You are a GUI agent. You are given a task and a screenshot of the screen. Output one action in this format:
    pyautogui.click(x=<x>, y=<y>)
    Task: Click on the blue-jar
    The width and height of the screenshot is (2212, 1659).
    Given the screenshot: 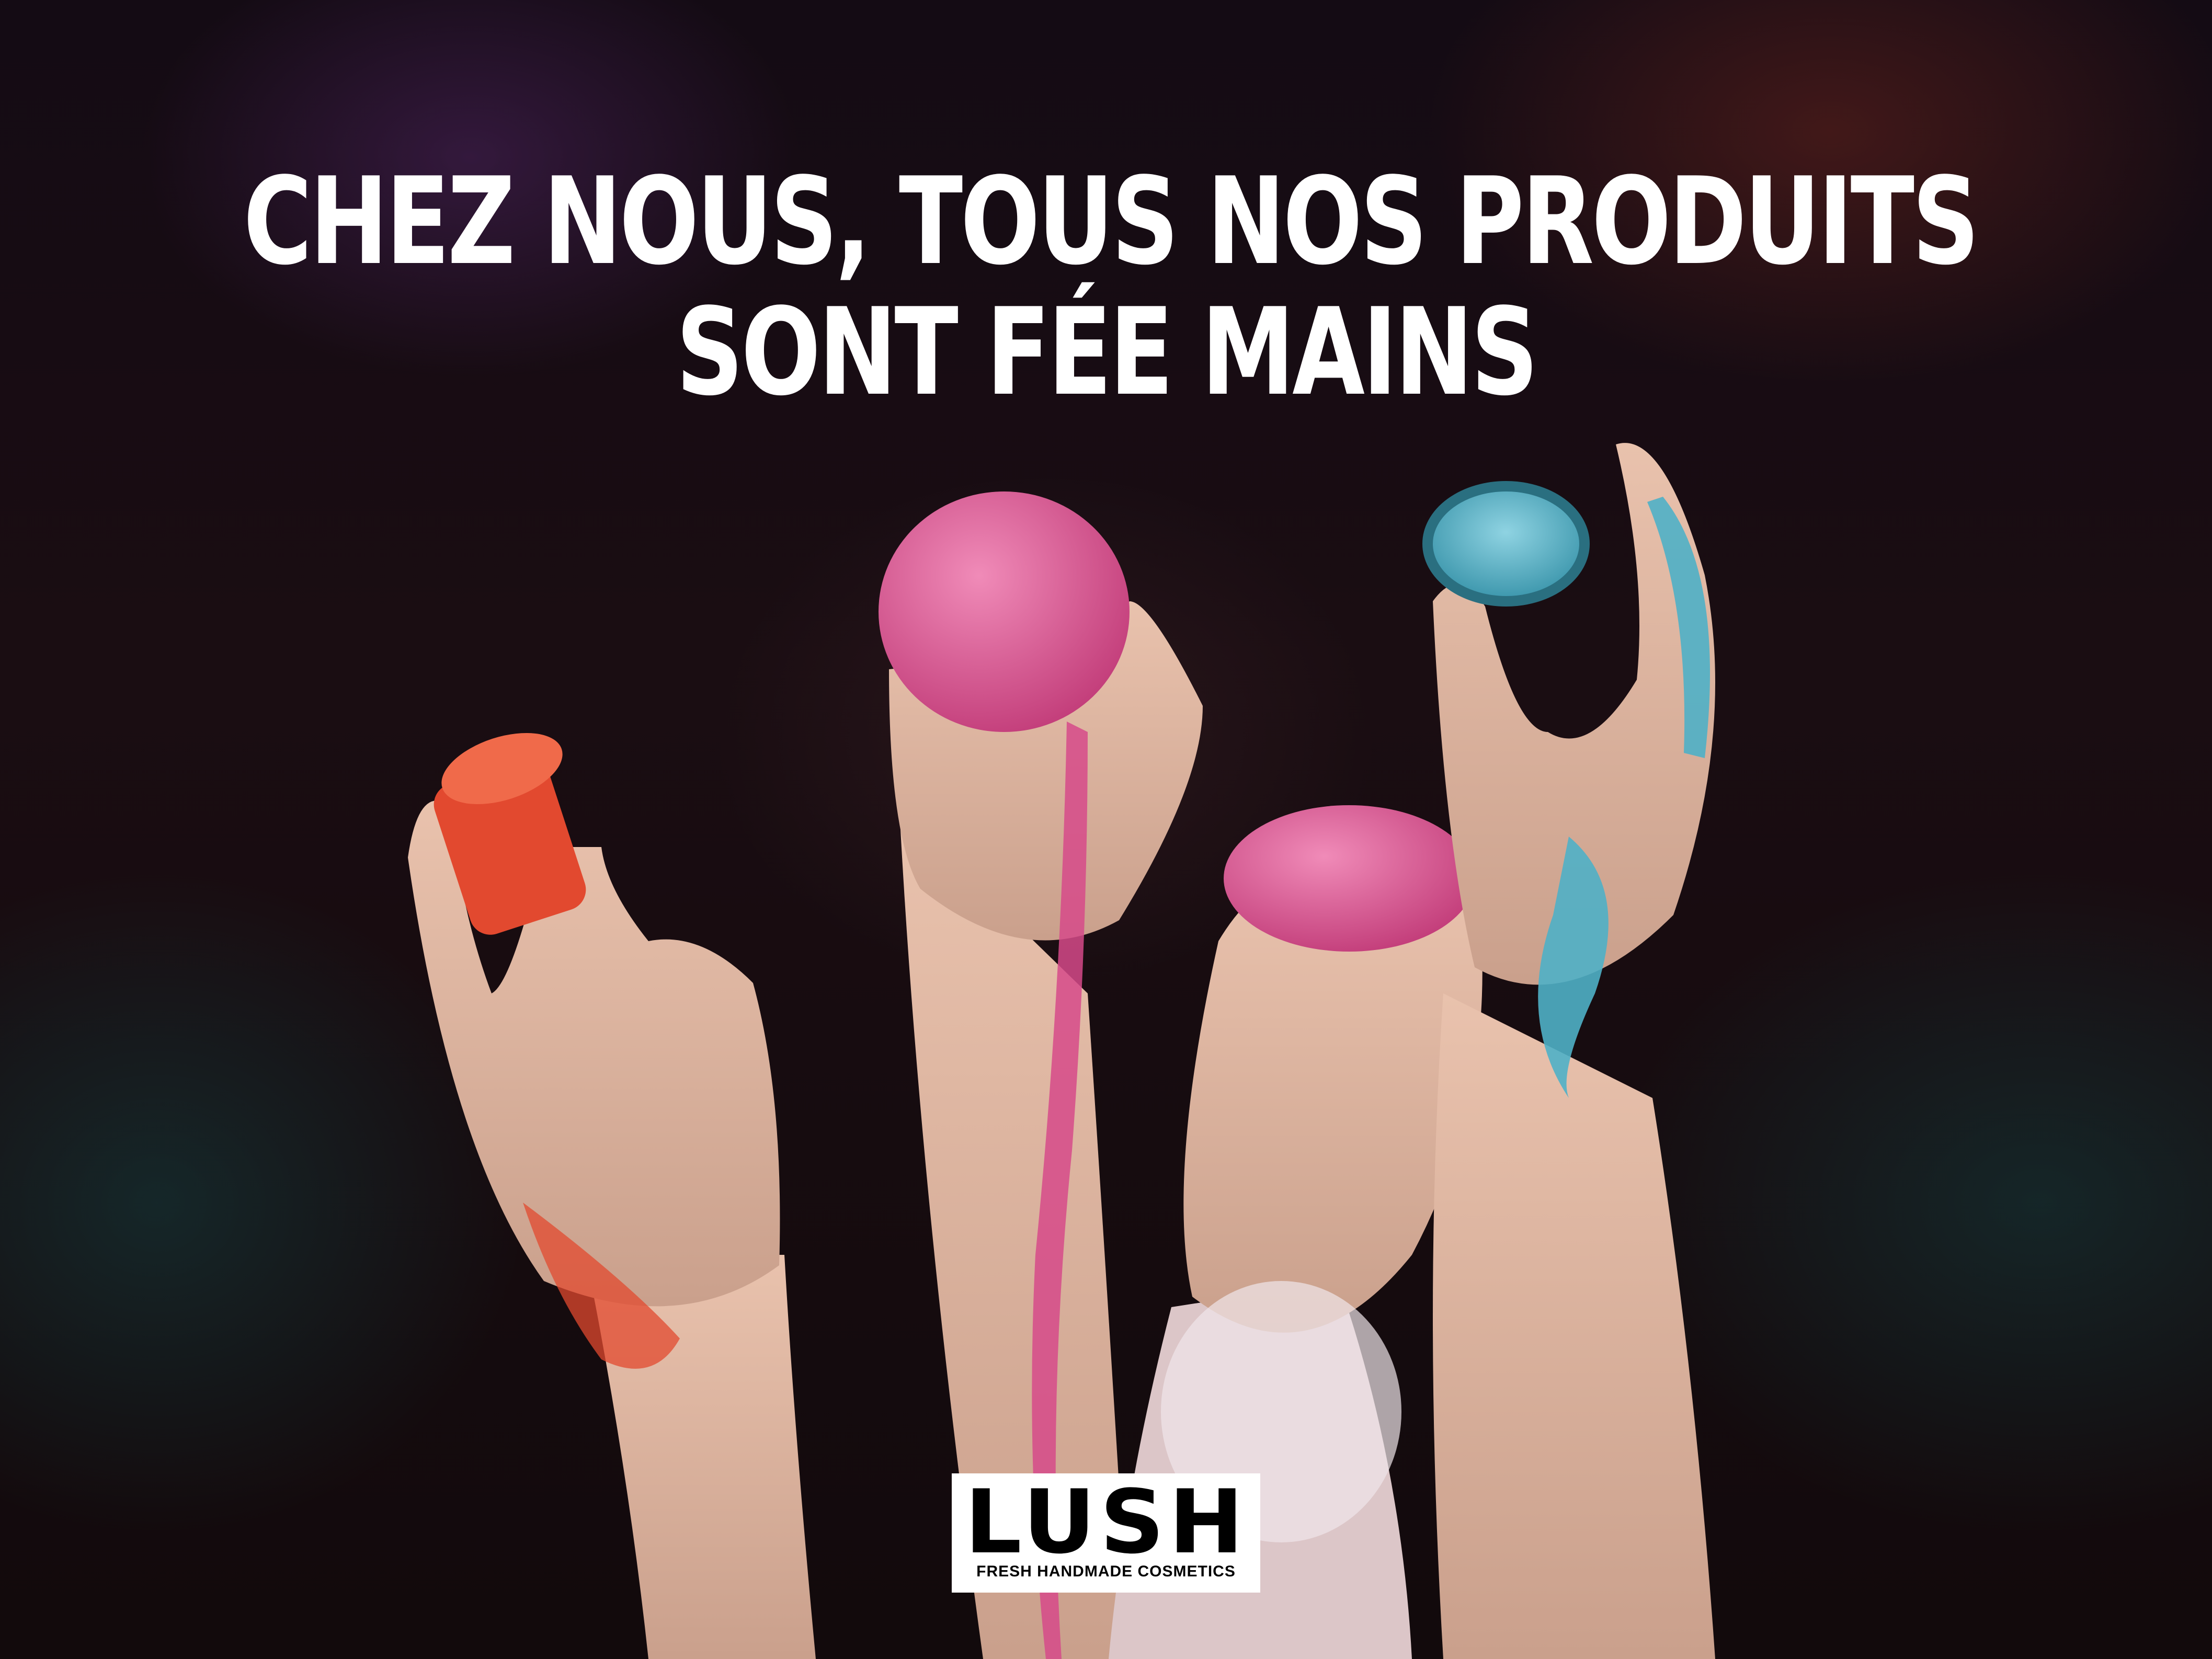 What is the action you would take?
    pyautogui.click(x=1506, y=544)
    